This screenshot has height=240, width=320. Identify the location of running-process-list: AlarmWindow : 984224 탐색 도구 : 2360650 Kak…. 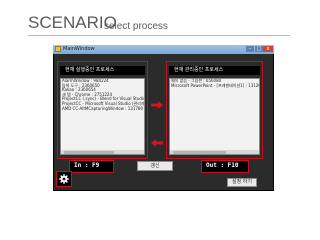
(102, 116).